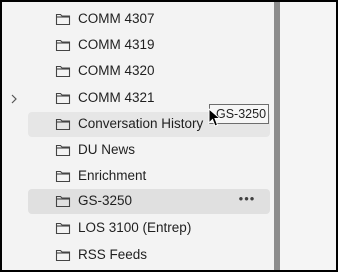 This screenshot has height=272, width=338. What do you see at coordinates (247, 201) in the screenshot?
I see `more-options-icon: •••` at bounding box center [247, 201].